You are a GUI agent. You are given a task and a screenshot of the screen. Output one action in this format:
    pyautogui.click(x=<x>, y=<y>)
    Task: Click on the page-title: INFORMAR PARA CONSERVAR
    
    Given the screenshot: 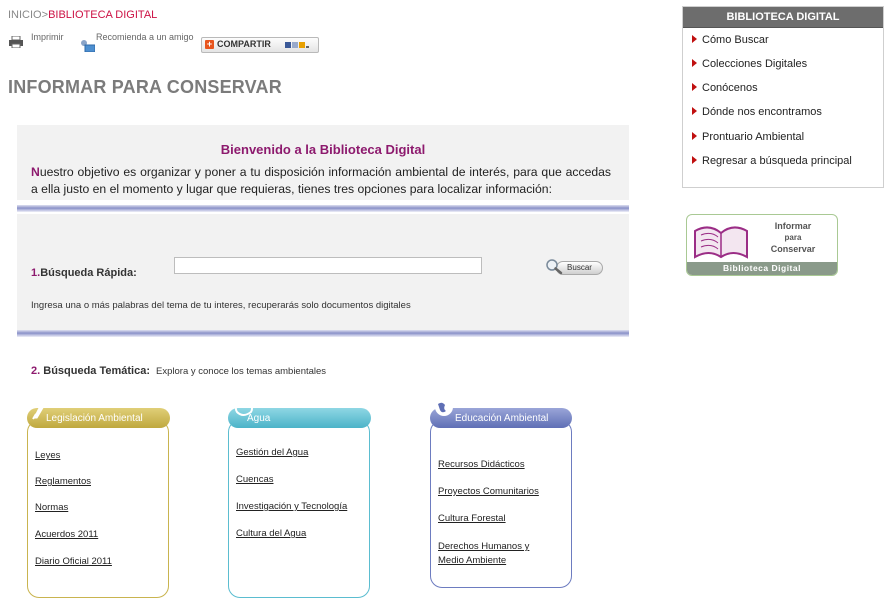 What is the action you would take?
    pyautogui.click(x=145, y=87)
    